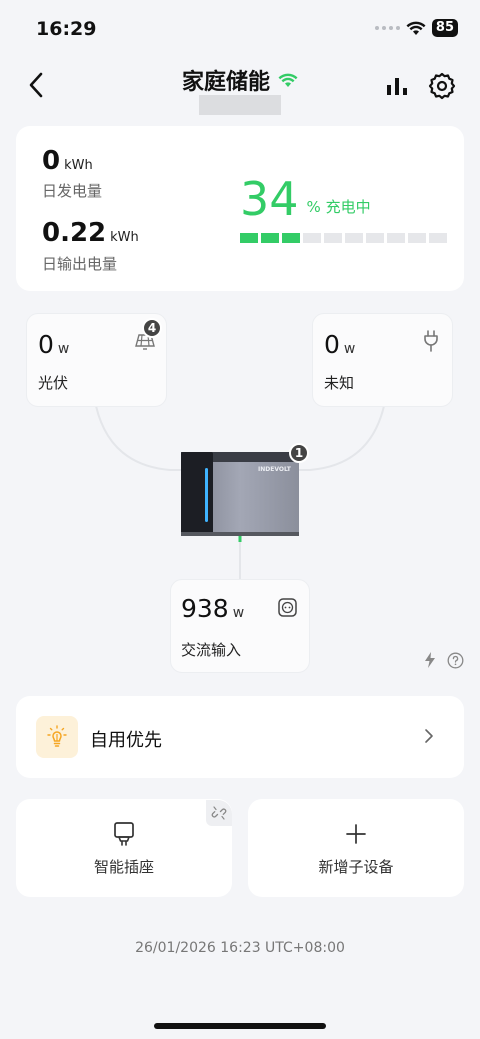  I want to click on mode-icon-box, so click(57, 737).